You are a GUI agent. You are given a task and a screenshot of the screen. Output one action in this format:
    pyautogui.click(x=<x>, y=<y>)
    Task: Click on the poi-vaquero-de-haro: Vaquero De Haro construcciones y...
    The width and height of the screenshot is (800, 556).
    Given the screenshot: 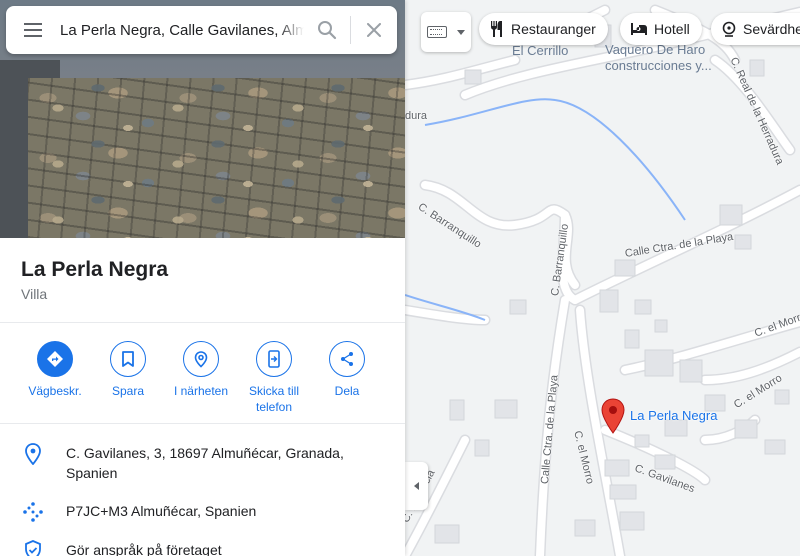 What is the action you would take?
    pyautogui.click(x=670, y=58)
    